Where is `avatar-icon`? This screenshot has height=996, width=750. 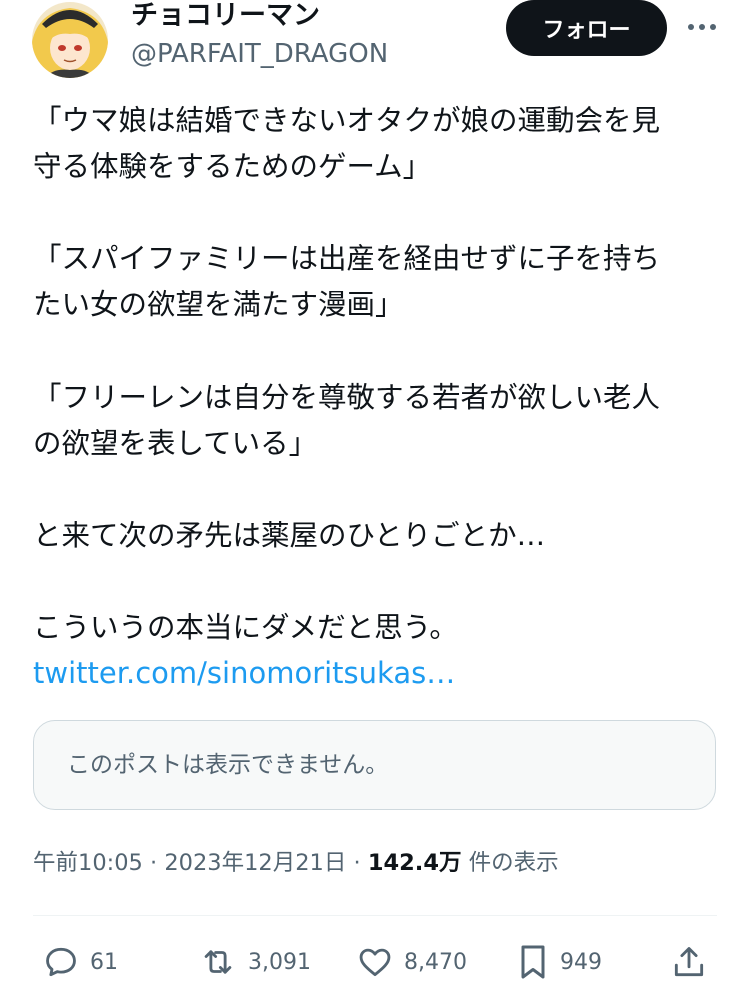 avatar-icon is located at coordinates (70, 40).